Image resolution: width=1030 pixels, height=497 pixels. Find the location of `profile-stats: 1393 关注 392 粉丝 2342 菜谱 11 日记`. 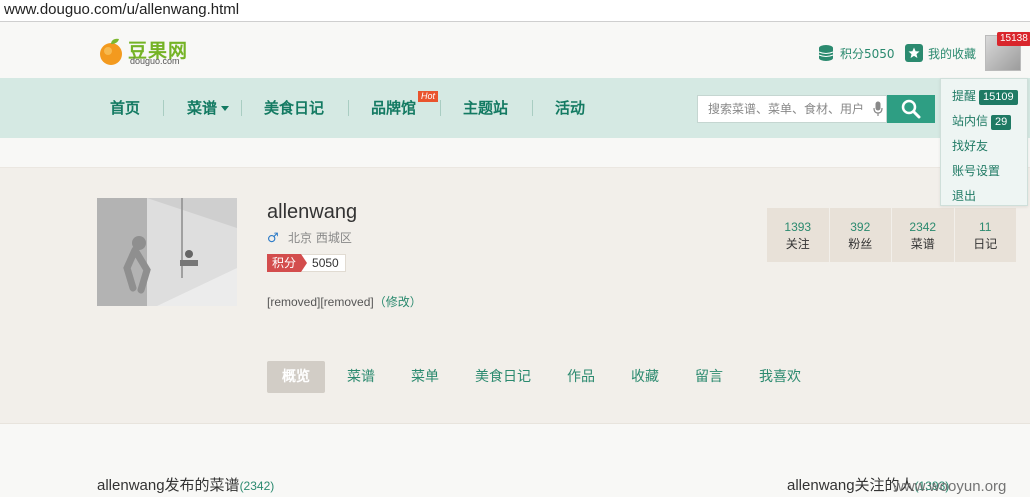

profile-stats: 1393 关注 392 粉丝 2342 菜谱 11 日记 is located at coordinates (891, 235).